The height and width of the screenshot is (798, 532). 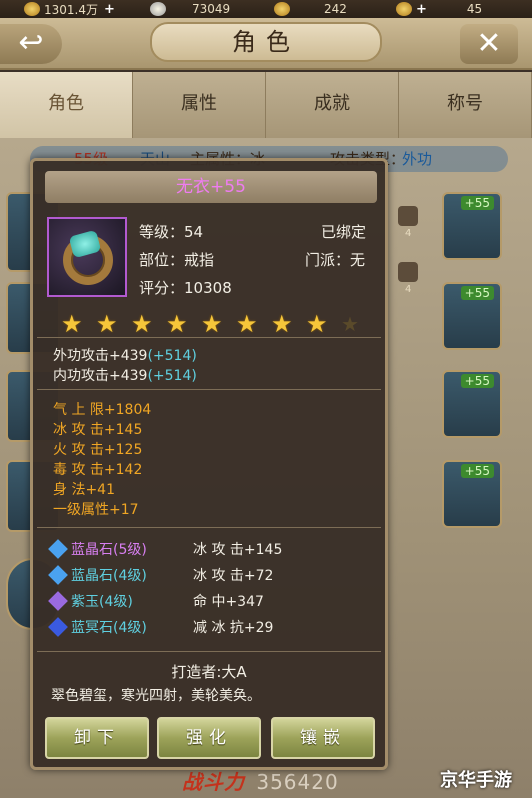 I want to click on page-header: ↩ 角色 ✕, so click(x=266, y=44).